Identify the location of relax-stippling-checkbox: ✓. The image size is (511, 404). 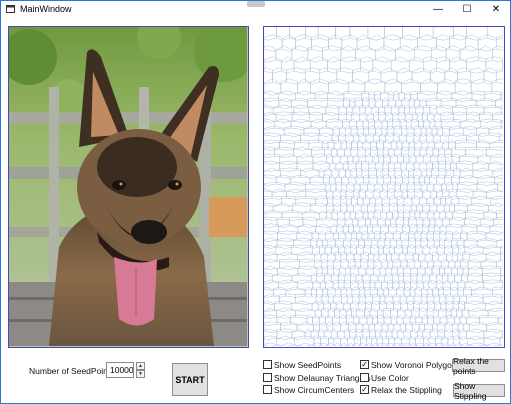
(364, 389).